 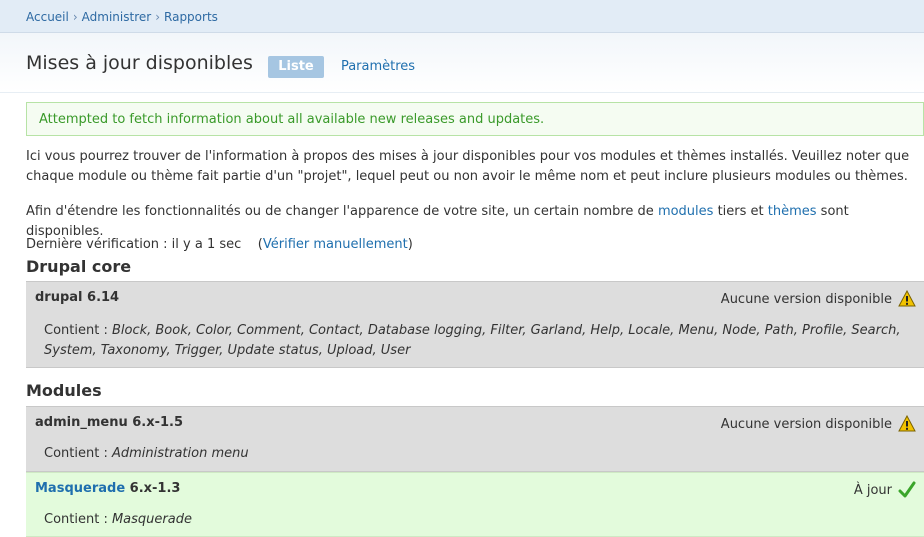 What do you see at coordinates (155, 488) in the screenshot?
I see `project-version: 6.x-1.3` at bounding box center [155, 488].